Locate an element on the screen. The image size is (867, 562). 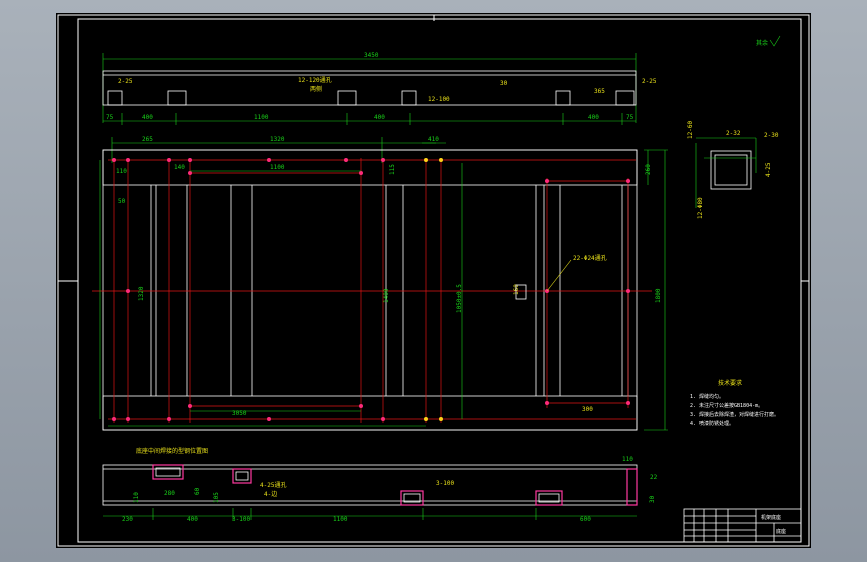
plan-dim-50: 50 is located at coordinates (122, 201).